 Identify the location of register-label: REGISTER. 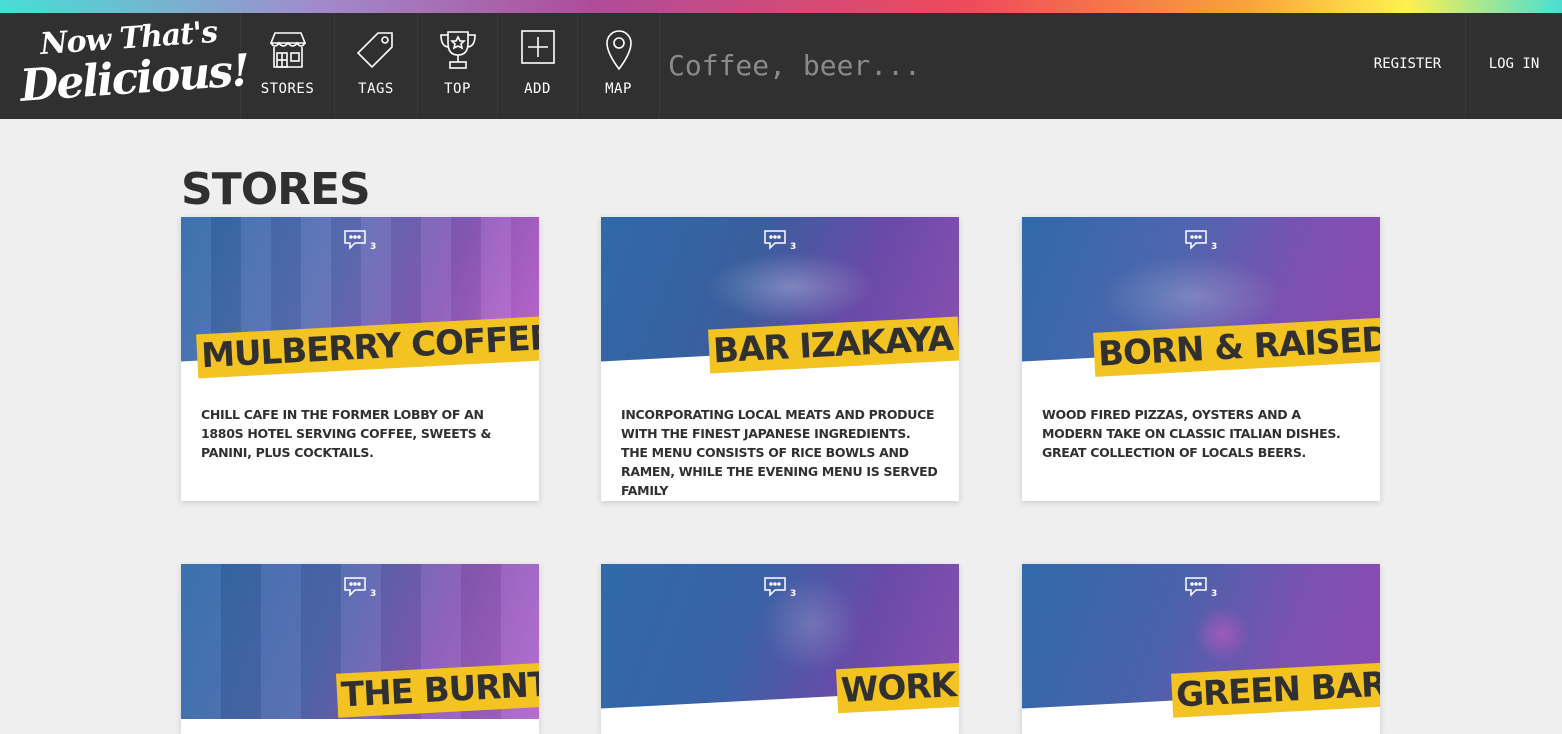
(1407, 64).